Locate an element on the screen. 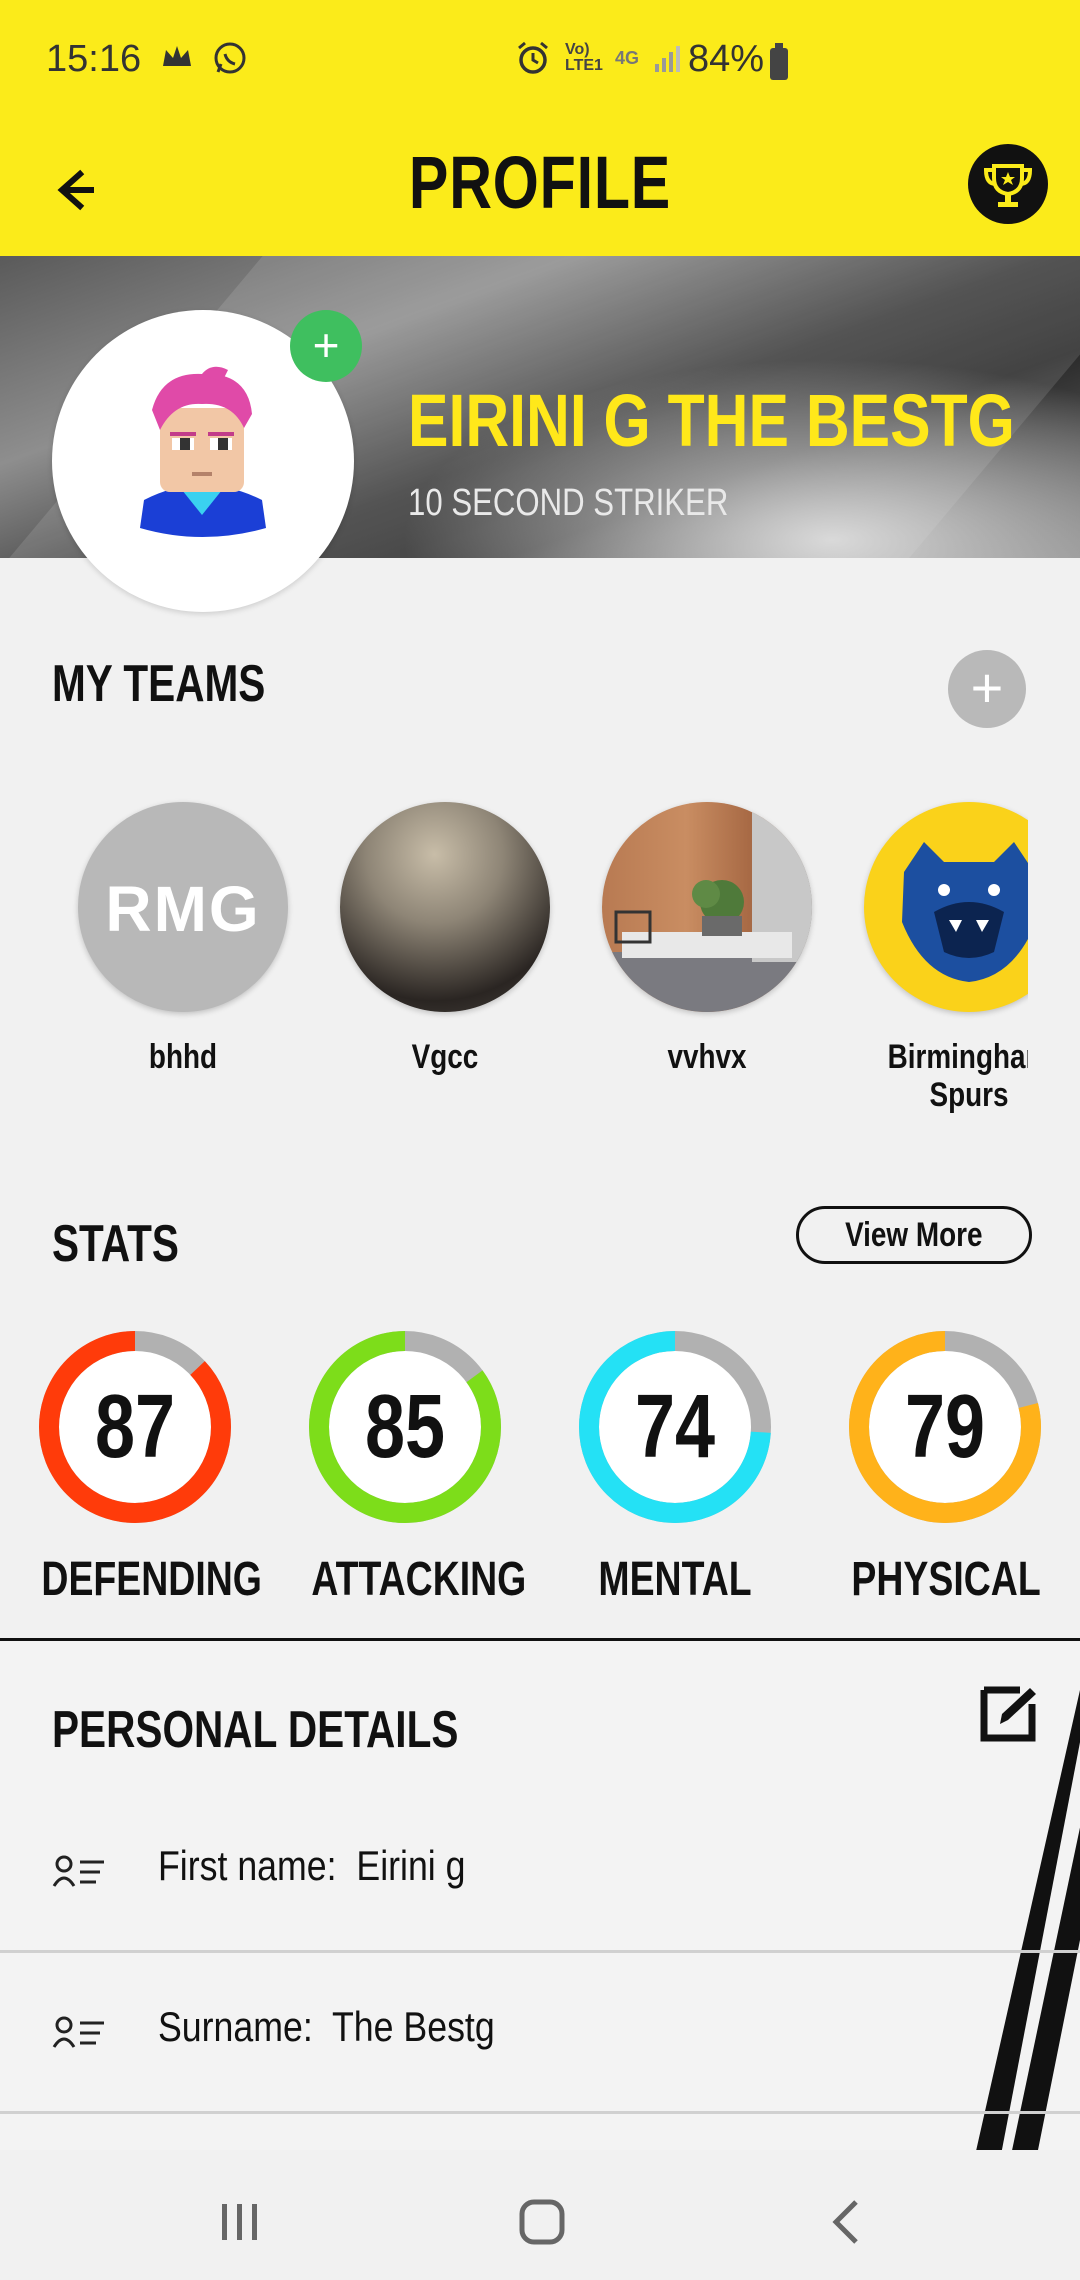 Image resolution: width=1080 pixels, height=2280 pixels. arrow-left-icon is located at coordinates (76, 190).